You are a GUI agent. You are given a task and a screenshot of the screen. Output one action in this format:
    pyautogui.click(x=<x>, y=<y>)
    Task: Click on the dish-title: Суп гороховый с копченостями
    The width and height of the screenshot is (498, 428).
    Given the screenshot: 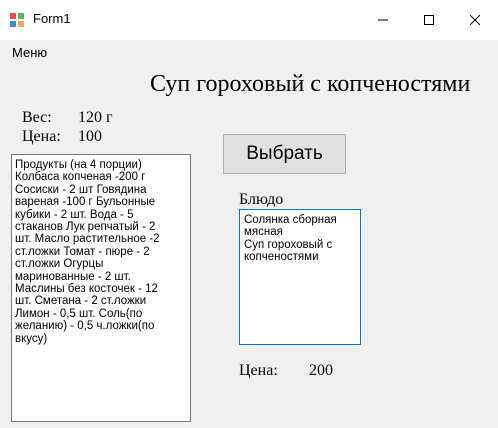 What is the action you would take?
    pyautogui.click(x=310, y=84)
    